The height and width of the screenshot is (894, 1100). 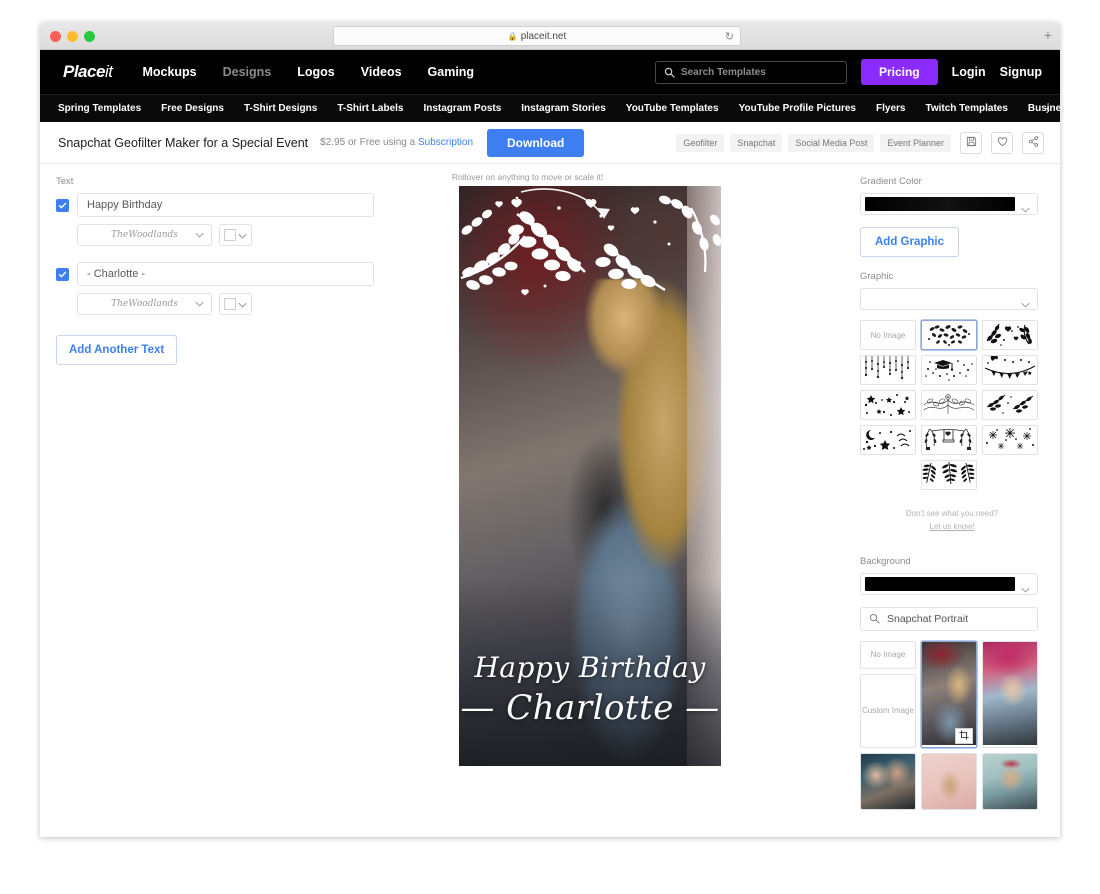 I want to click on chevron-right-icon: ›, so click(x=1048, y=109).